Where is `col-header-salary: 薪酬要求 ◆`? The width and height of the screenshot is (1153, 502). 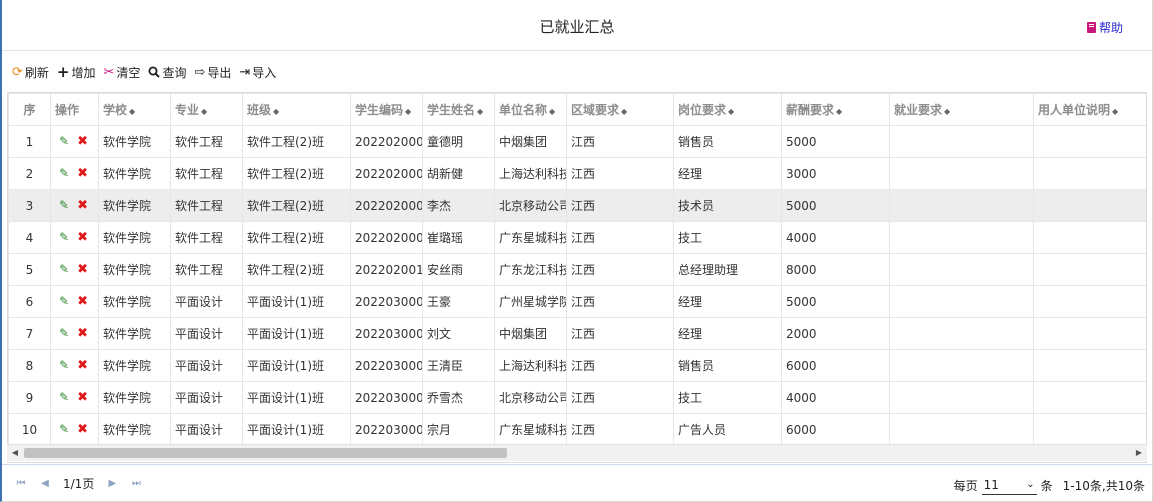
col-header-salary: 薪酬要求 ◆ is located at coordinates (835, 109).